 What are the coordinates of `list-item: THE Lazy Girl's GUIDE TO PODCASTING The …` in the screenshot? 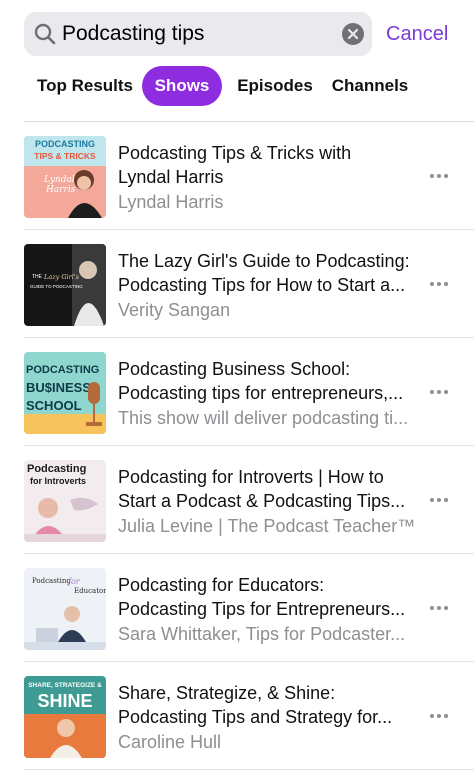 It's located at (237, 284).